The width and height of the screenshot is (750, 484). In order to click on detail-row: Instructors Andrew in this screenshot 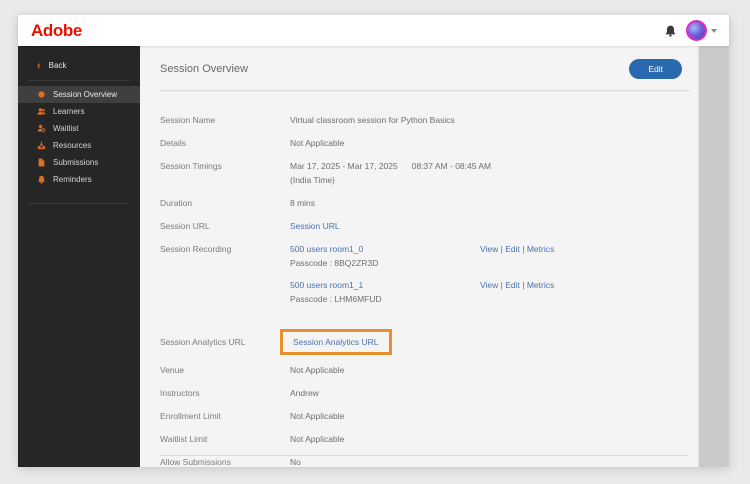, I will do `click(429, 393)`.